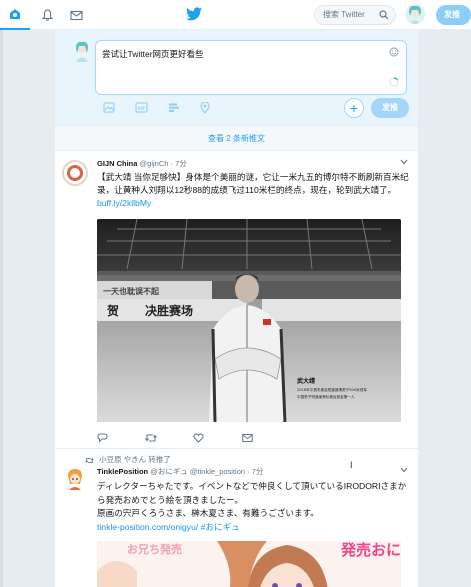  Describe the element at coordinates (390, 108) in the screenshot. I see `send-tweet-button: 发推` at that location.